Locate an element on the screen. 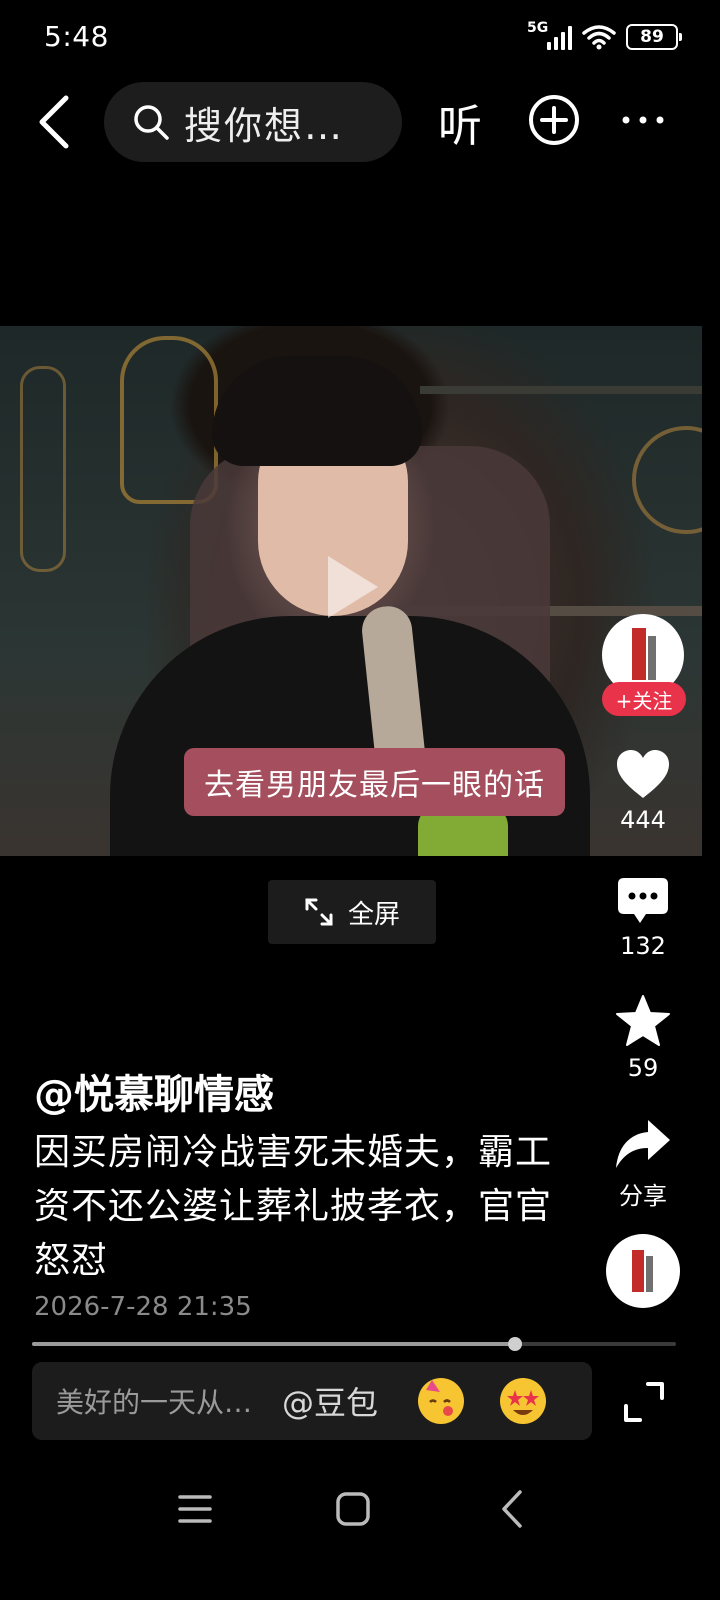 The width and height of the screenshot is (720, 1600). playback-progress is located at coordinates (354, 1344).